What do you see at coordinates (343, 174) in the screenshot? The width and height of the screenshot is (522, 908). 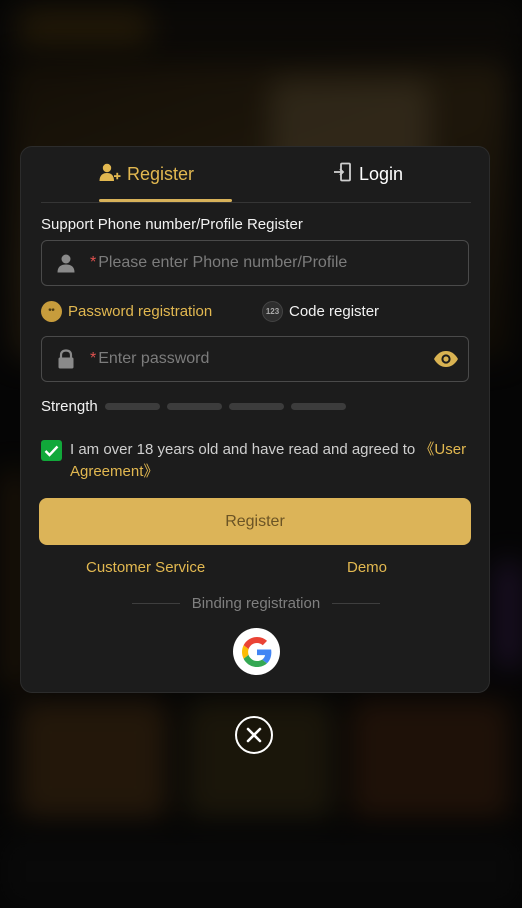 I see `login-door-icon` at bounding box center [343, 174].